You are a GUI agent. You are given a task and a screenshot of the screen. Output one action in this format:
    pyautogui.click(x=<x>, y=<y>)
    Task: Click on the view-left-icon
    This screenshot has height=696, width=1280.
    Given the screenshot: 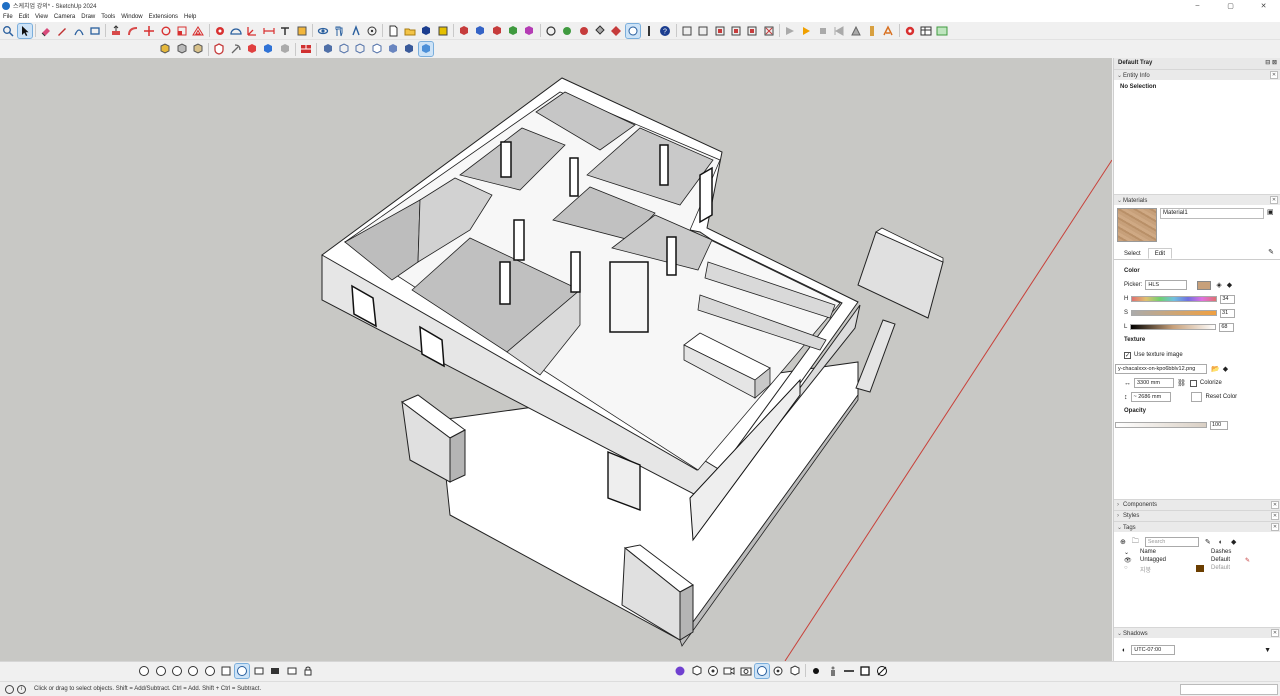 What is the action you would take?
    pyautogui.click(x=769, y=31)
    